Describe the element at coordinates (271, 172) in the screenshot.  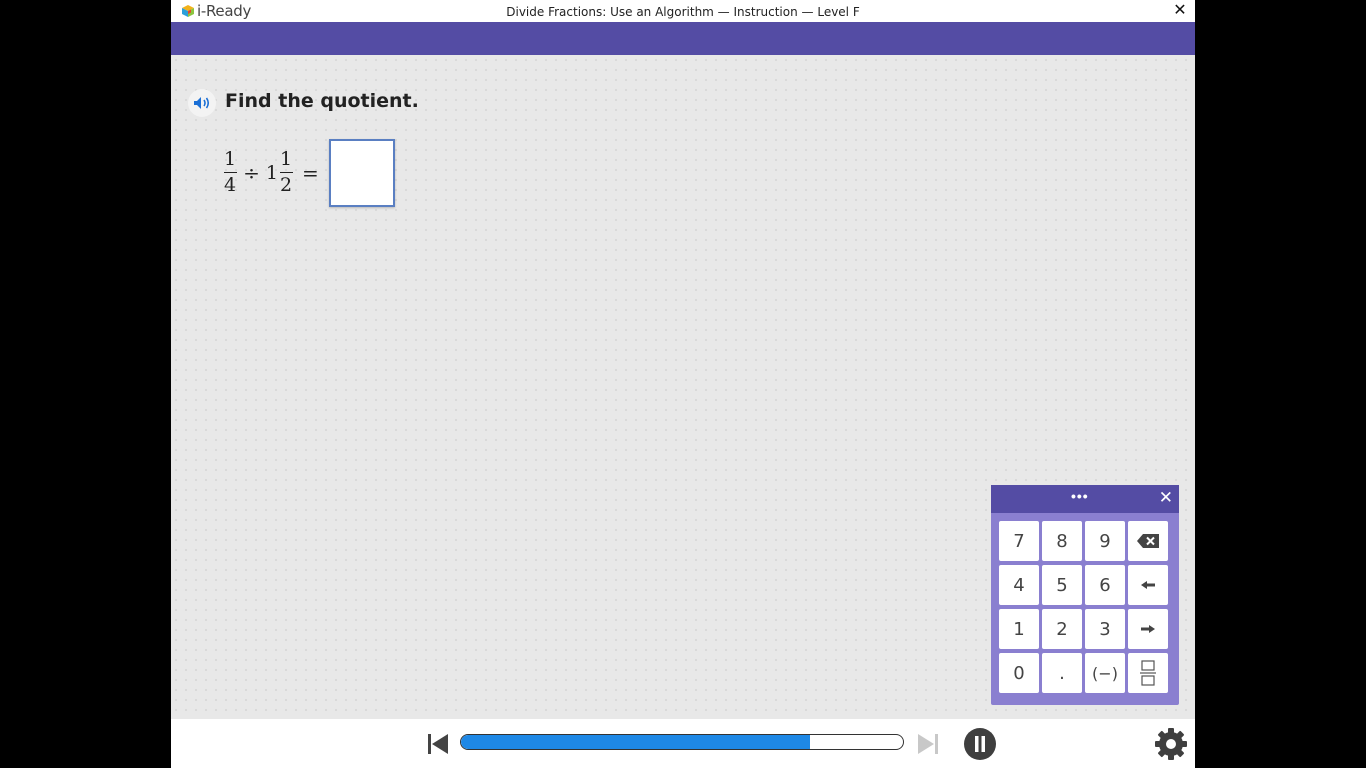
I see `mixed-number-whole: 1` at that location.